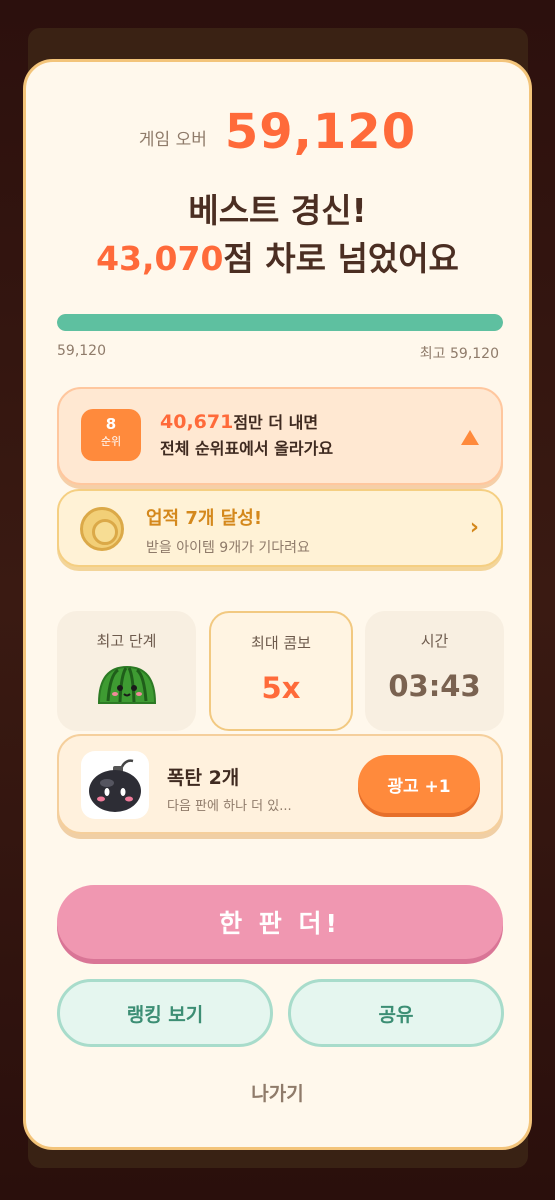 Image resolution: width=555 pixels, height=1200 pixels. I want to click on chevron-right-icon: ›, so click(474, 527).